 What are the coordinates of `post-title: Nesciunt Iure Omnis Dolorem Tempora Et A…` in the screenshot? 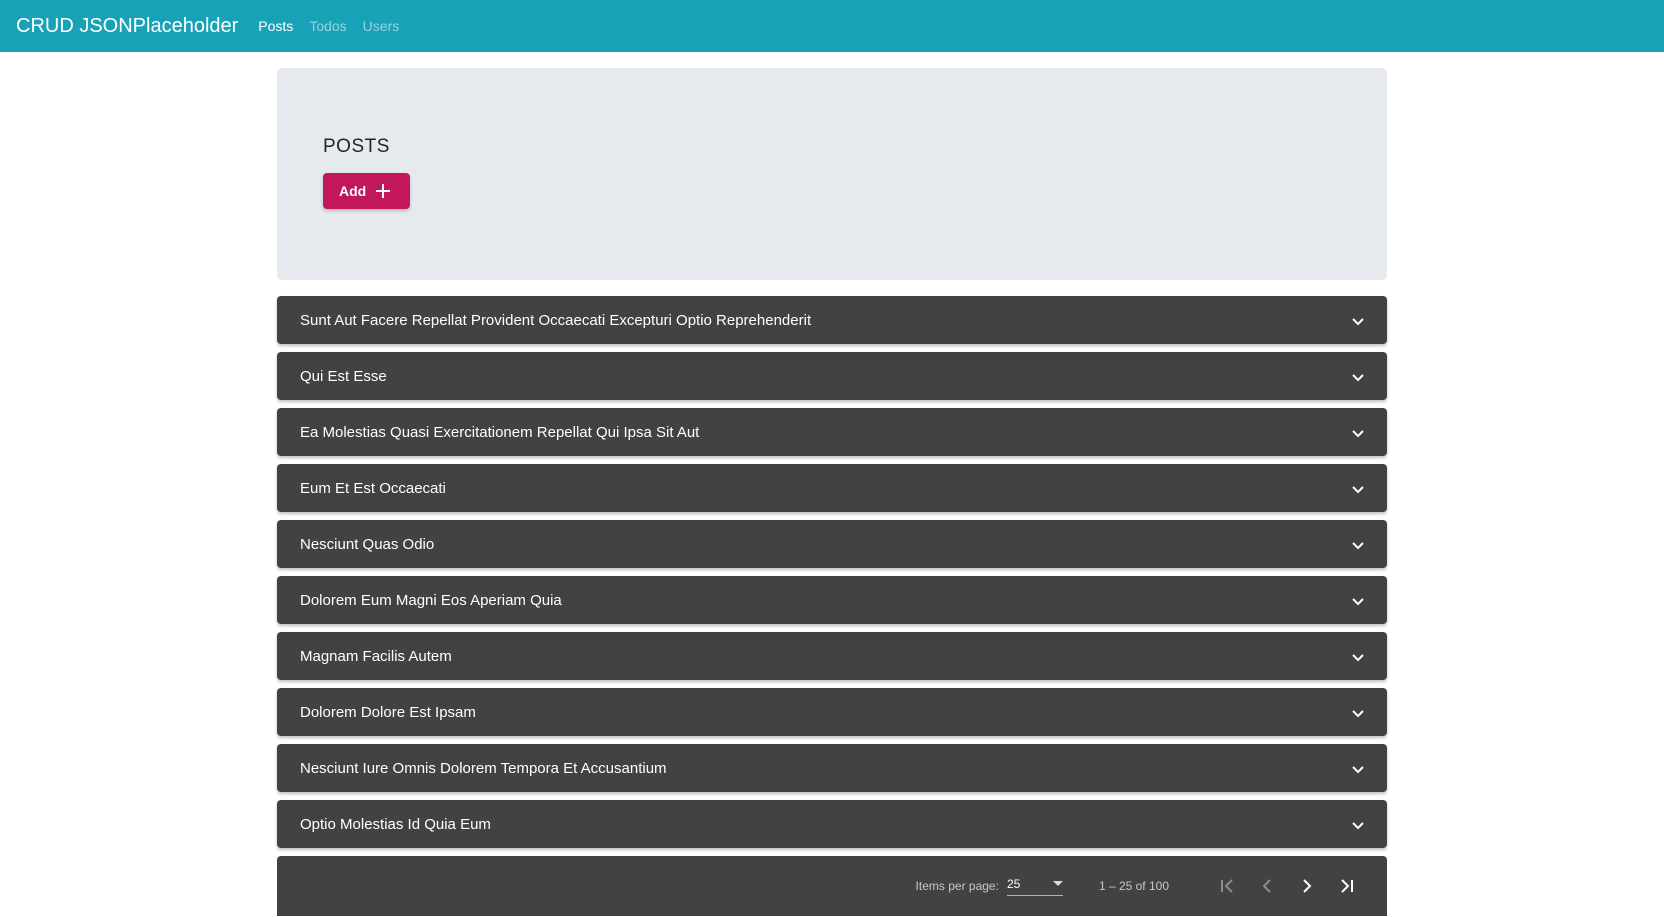 It's located at (483, 768).